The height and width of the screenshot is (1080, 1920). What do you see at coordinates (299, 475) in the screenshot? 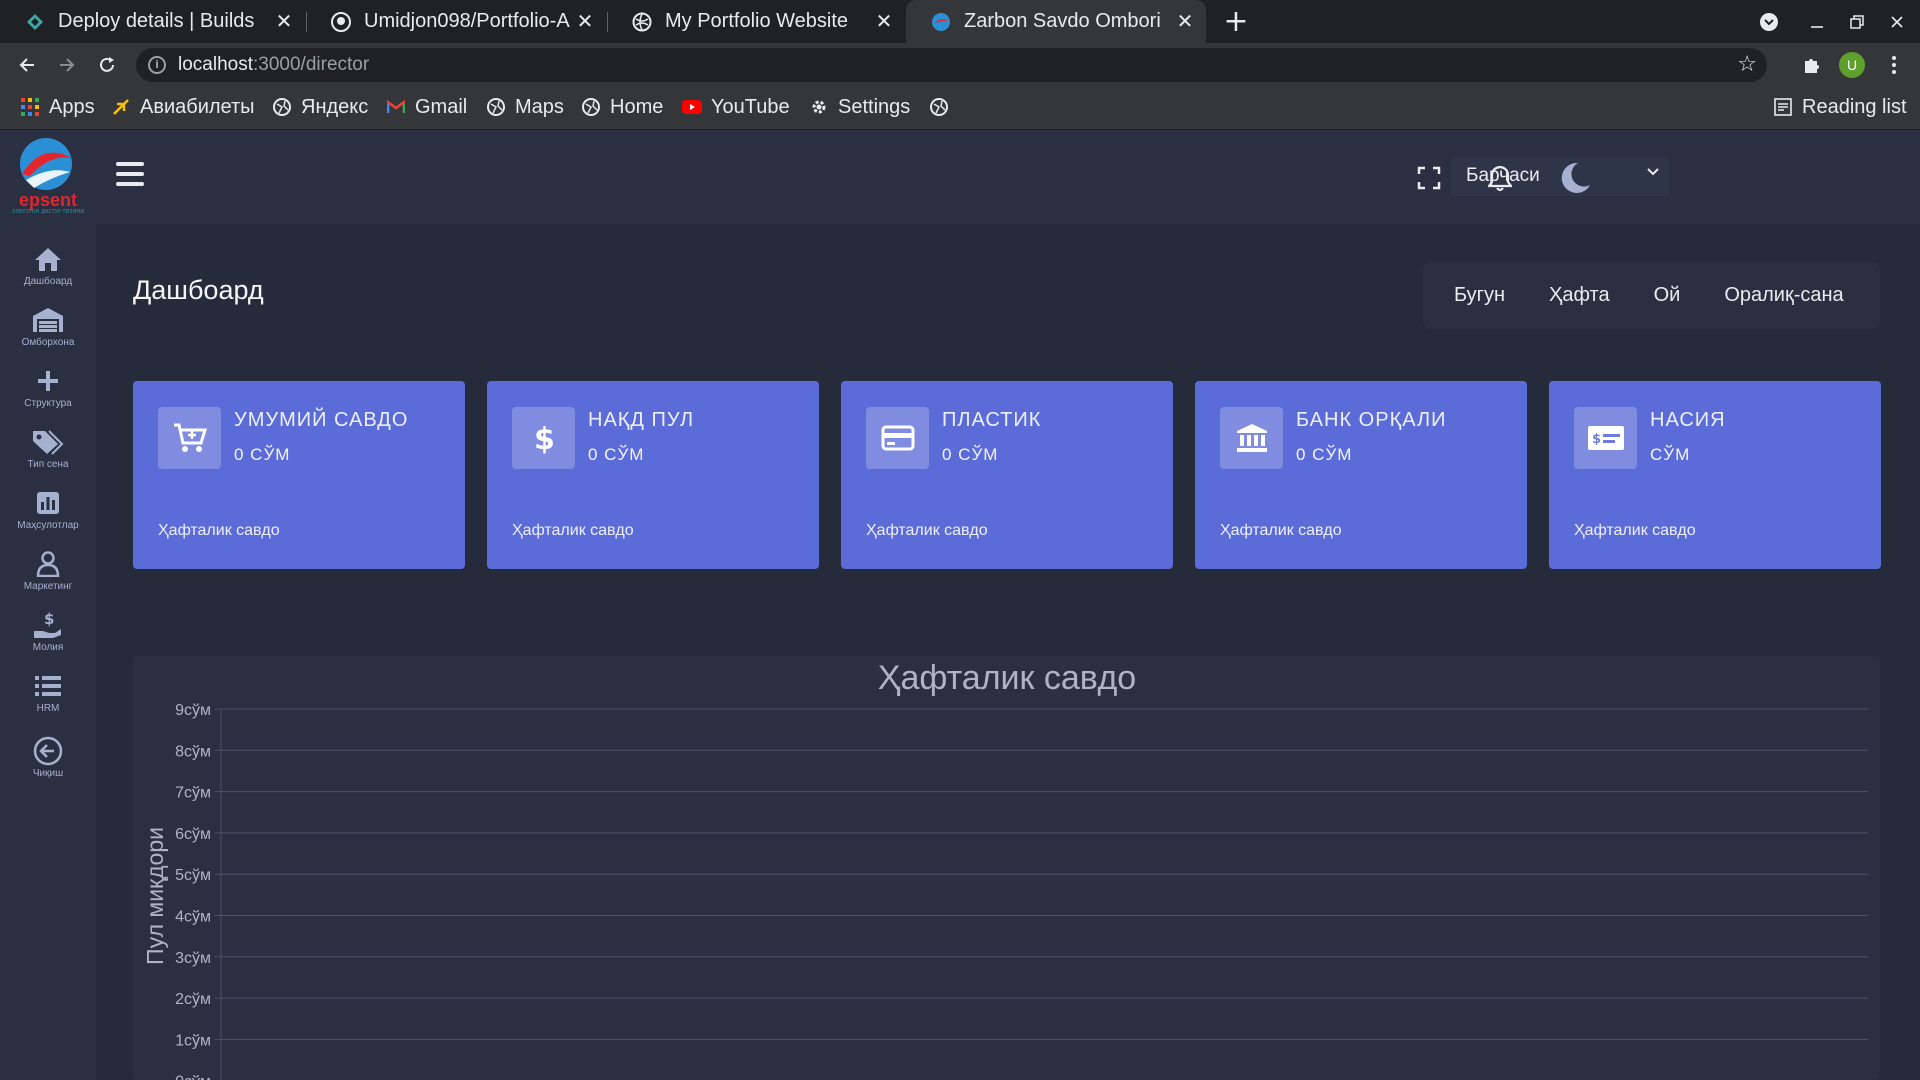
I see `stat-card-total-sales: УМУМИЙ САВДО 0 СЎМ Ҳафталик савдо` at bounding box center [299, 475].